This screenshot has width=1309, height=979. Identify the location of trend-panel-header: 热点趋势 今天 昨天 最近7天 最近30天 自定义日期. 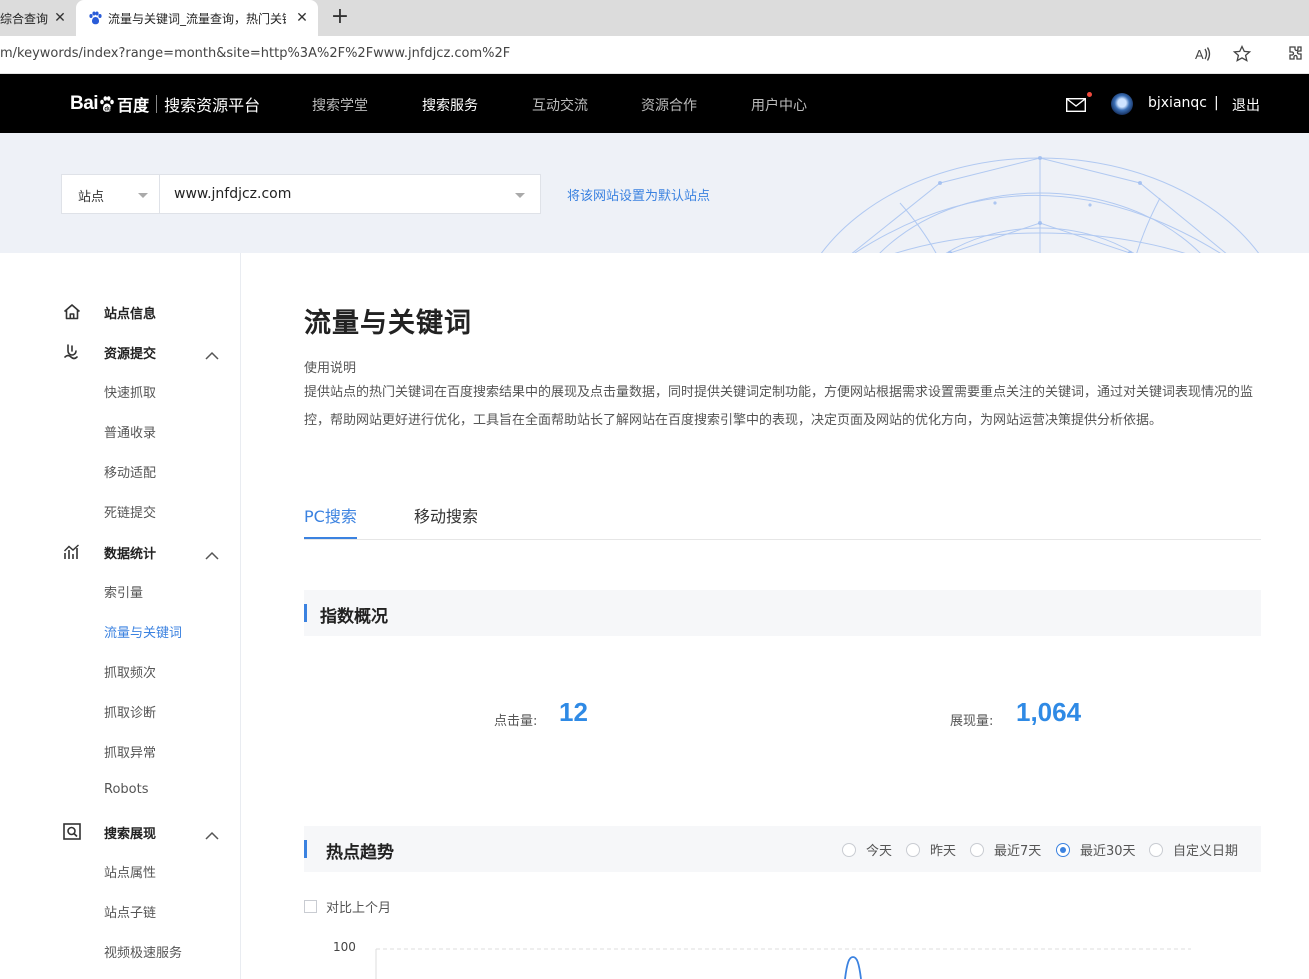
(782, 849).